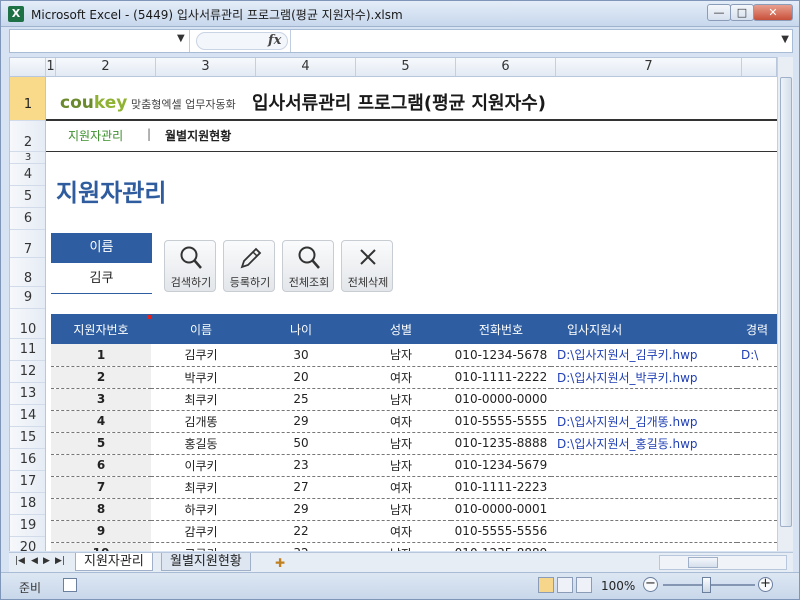  What do you see at coordinates (649, 67) in the screenshot?
I see `column-header: 7` at bounding box center [649, 67].